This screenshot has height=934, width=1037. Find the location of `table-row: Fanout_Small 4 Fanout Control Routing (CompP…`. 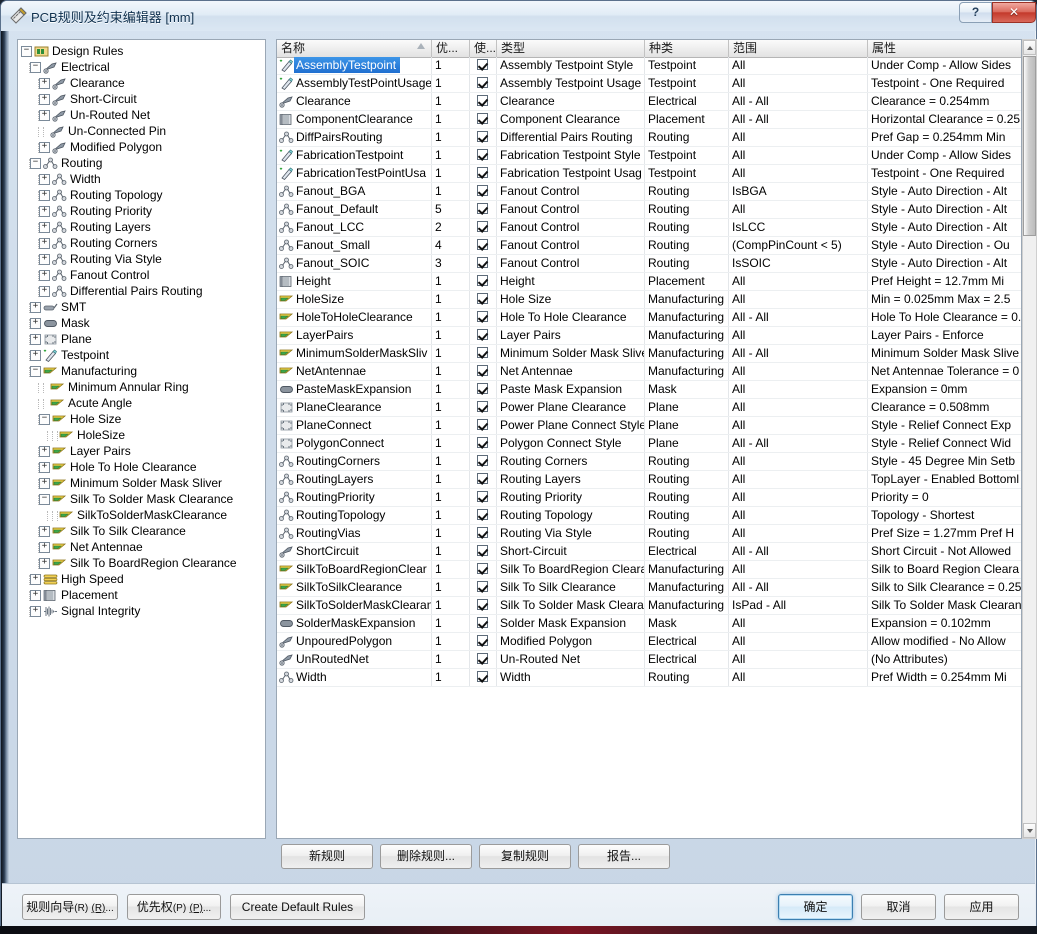

table-row: Fanout_Small 4 Fanout Control Routing (CompP… is located at coordinates (649, 246).